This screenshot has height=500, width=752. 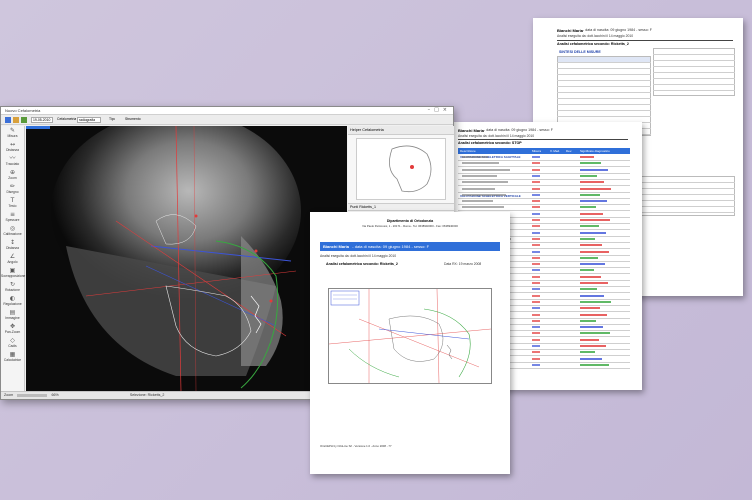 What do you see at coordinates (89, 120) in the screenshot?
I see `study-select: radiografia` at bounding box center [89, 120].